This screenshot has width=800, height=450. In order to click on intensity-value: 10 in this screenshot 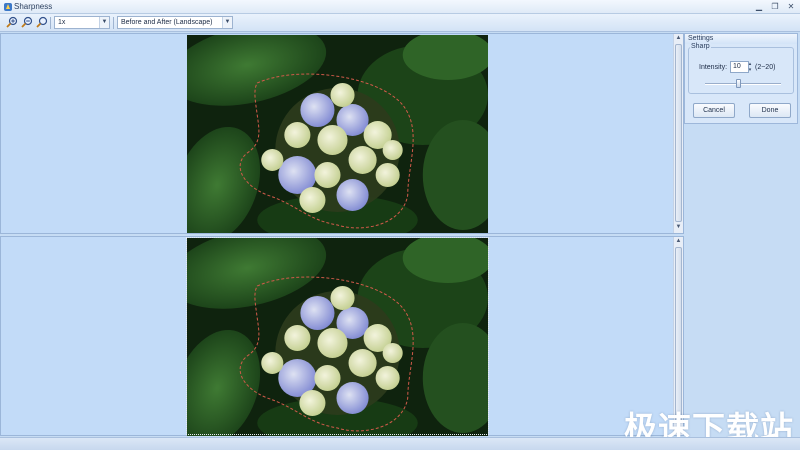, I will do `click(737, 66)`.